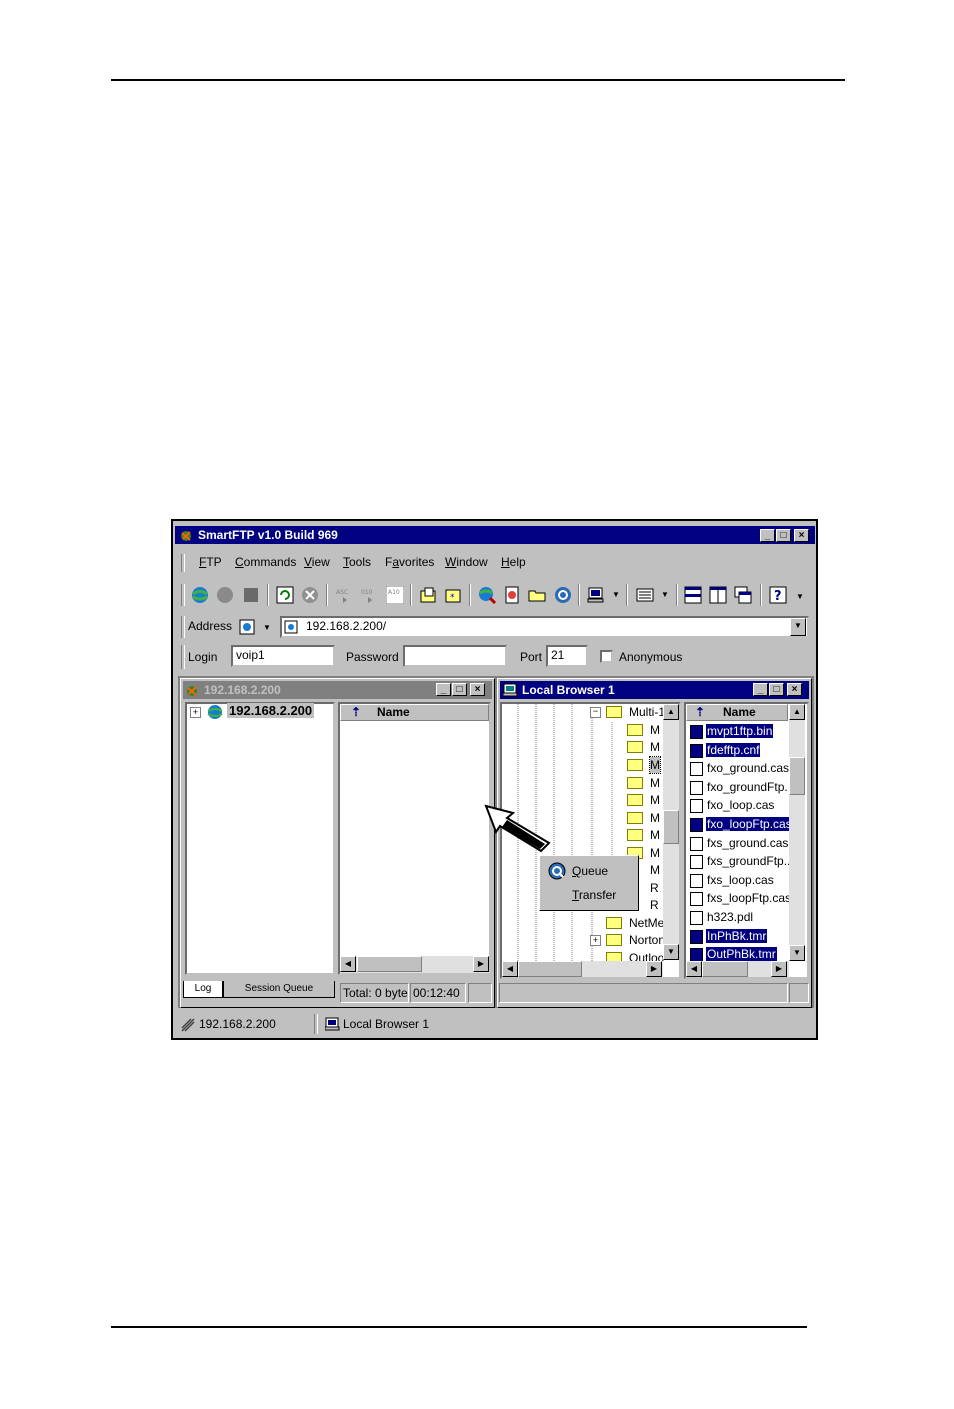  Describe the element at coordinates (279, 989) in the screenshot. I see `tab-session-queue: Session Queue` at that location.